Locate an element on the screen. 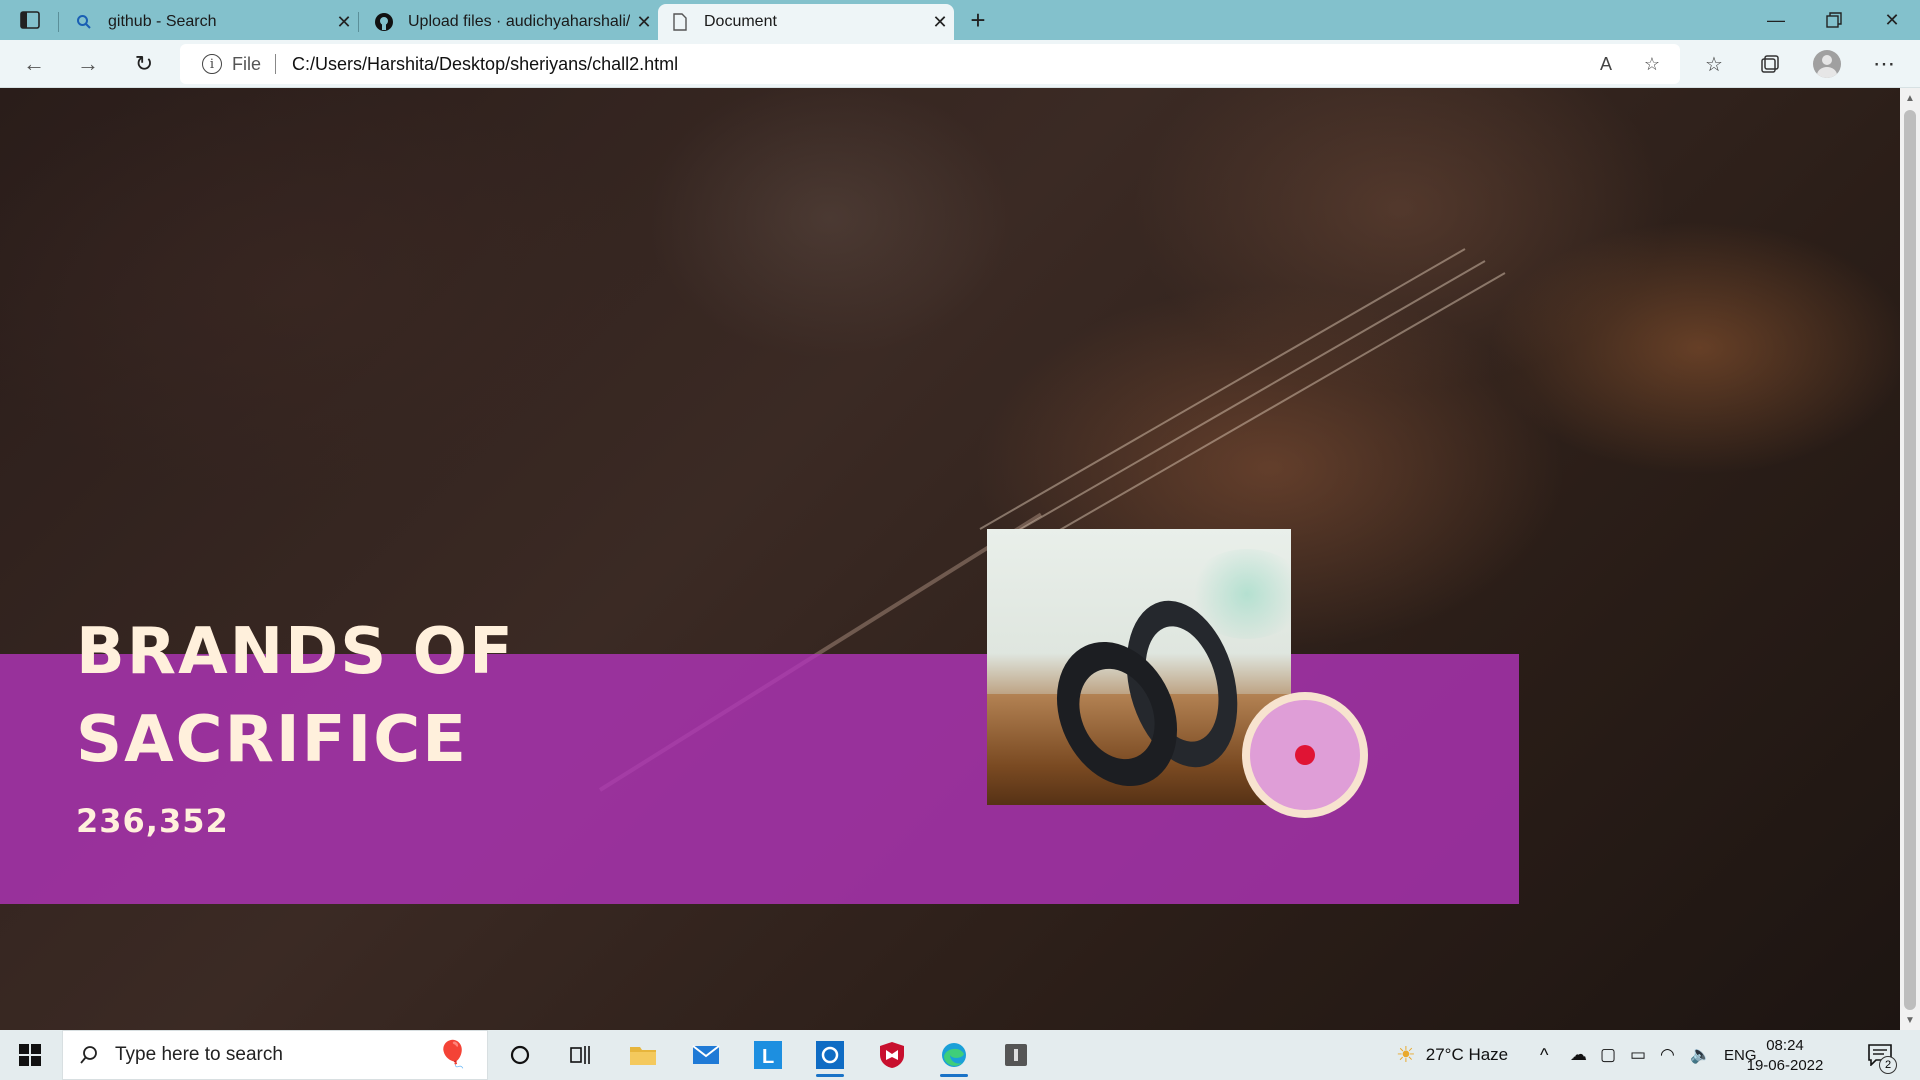 Image resolution: width=1920 pixels, height=1080 pixels. record-disc-inner is located at coordinates (1305, 755).